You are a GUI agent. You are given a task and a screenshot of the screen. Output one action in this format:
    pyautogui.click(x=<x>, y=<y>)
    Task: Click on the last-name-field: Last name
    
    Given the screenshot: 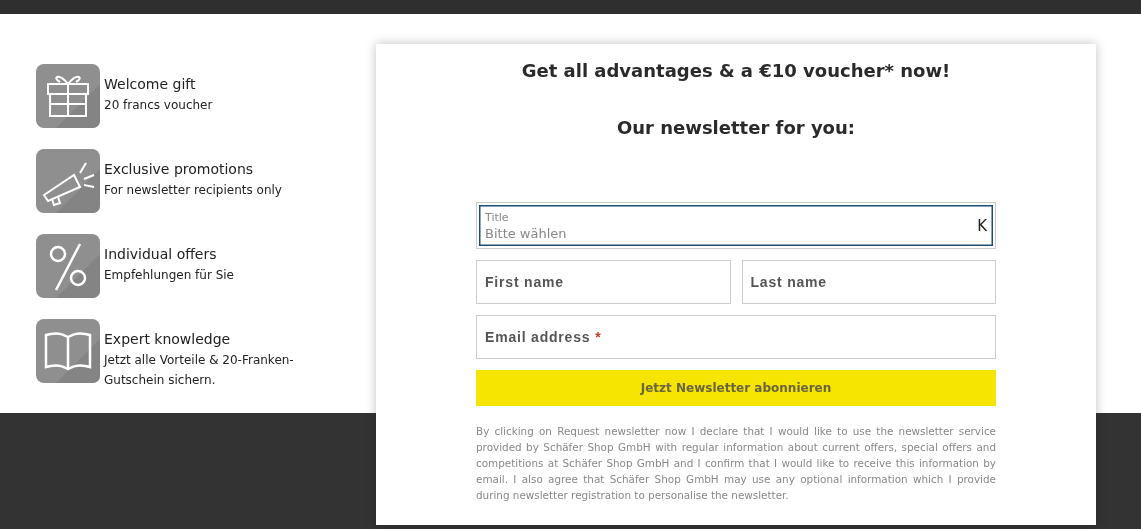 What is the action you would take?
    pyautogui.click(x=868, y=282)
    